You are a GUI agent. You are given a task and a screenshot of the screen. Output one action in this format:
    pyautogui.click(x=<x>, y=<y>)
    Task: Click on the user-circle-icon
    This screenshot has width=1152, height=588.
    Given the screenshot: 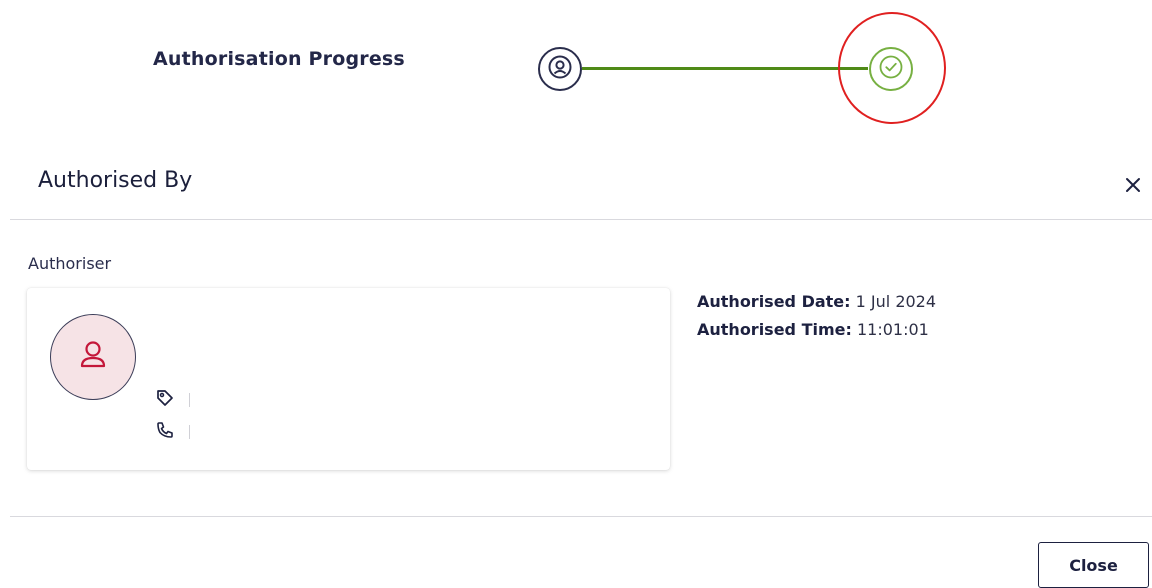 What is the action you would take?
    pyautogui.click(x=560, y=69)
    